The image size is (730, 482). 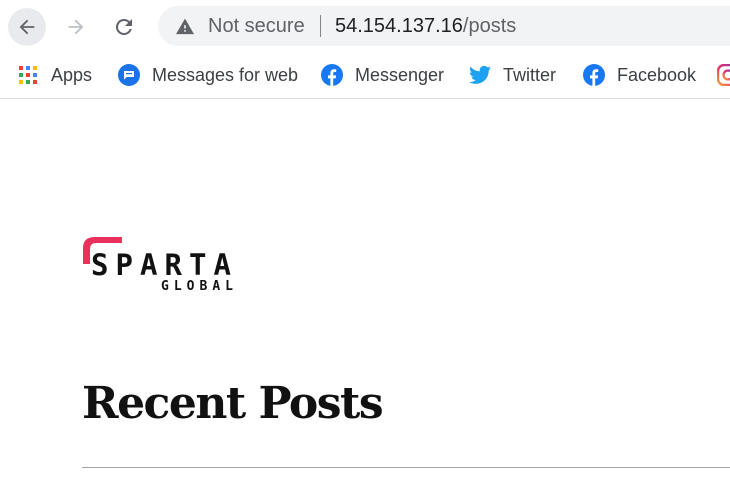 What do you see at coordinates (320, 26) in the screenshot?
I see `omnibox-divider` at bounding box center [320, 26].